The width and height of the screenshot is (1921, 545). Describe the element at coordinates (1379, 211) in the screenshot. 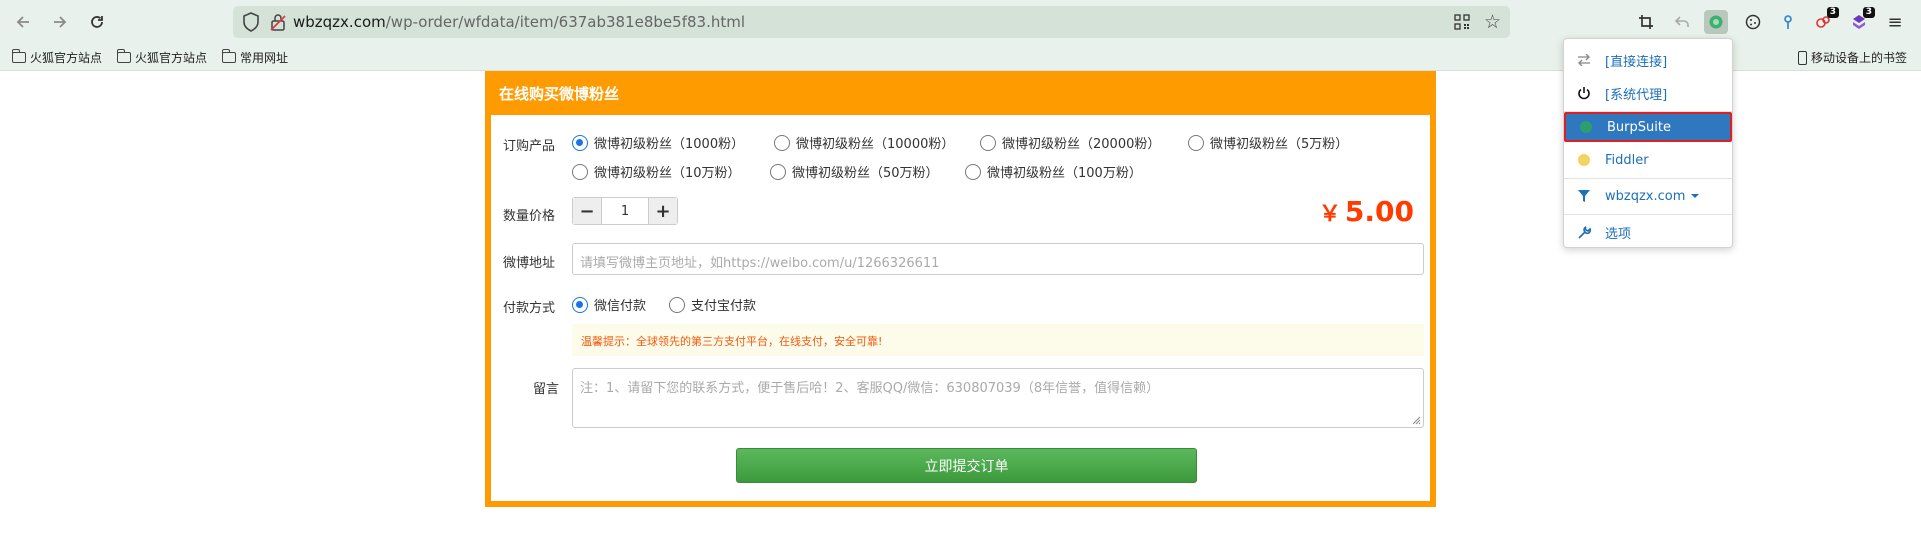

I see `price-amount: 5.00` at that location.